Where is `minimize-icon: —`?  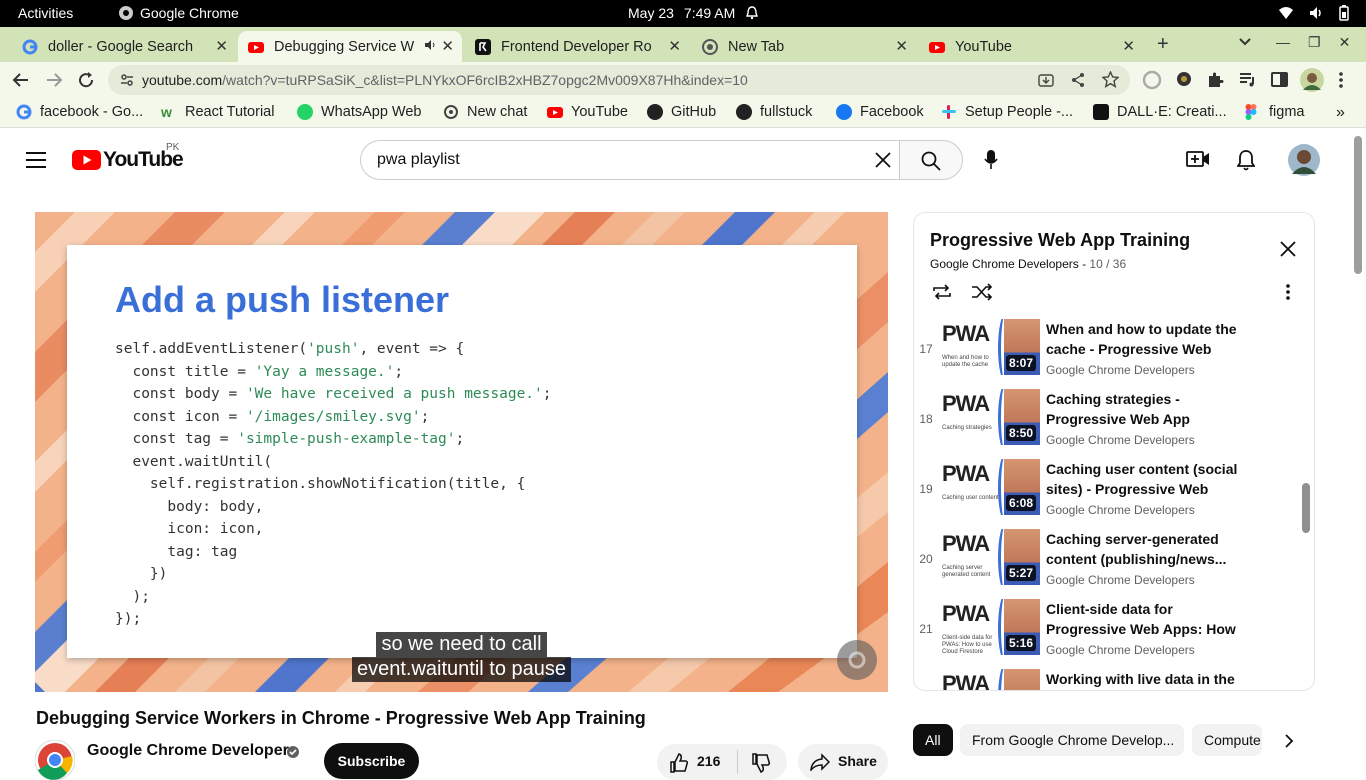
minimize-icon: — is located at coordinates (1283, 42).